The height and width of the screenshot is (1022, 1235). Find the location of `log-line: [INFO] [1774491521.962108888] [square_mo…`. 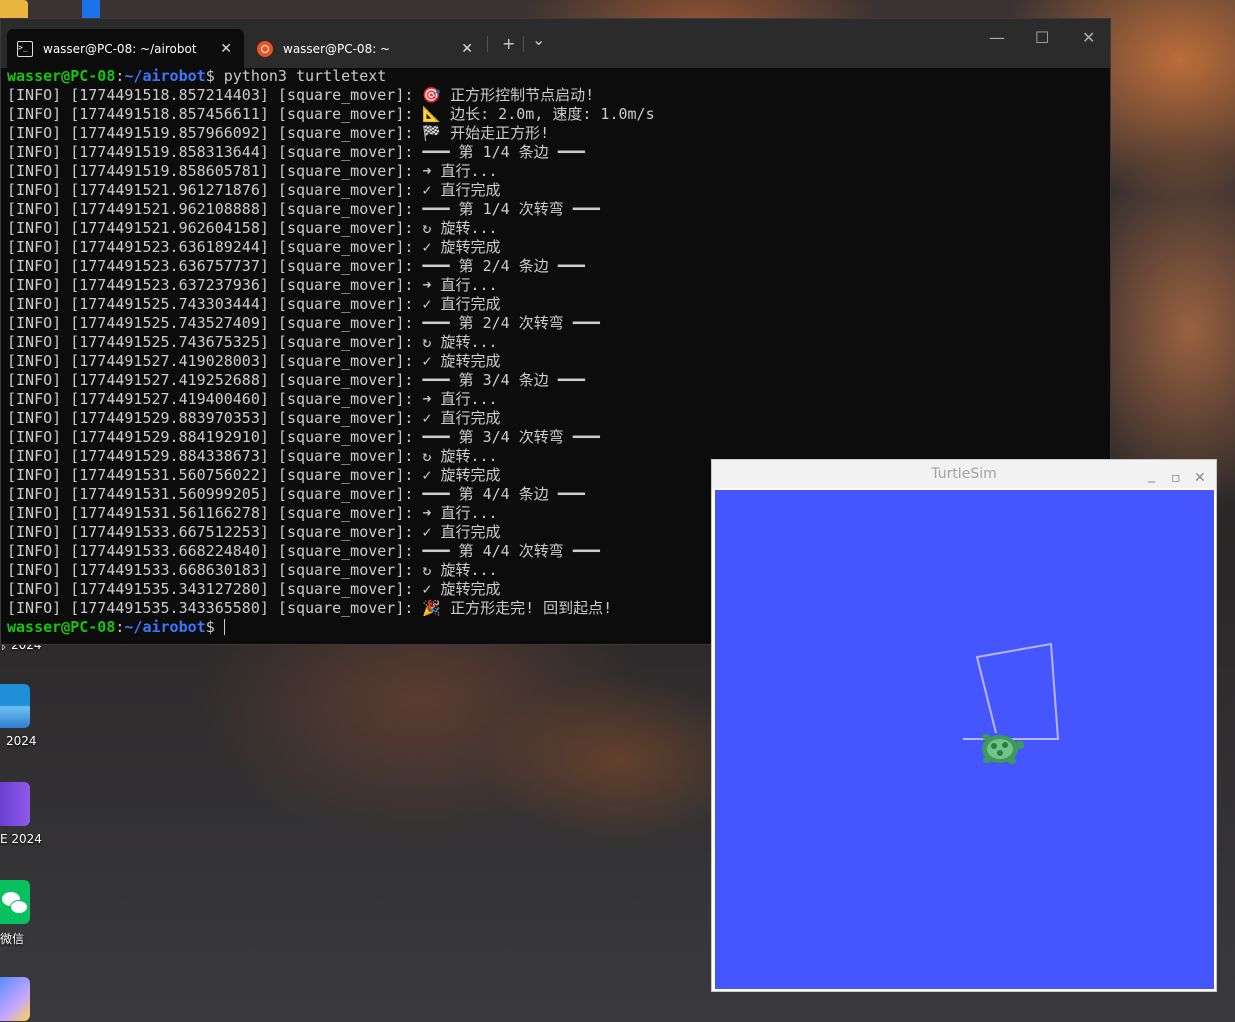

log-line: [INFO] [1774491521.962108888] [square_mo… is located at coordinates (303, 209).